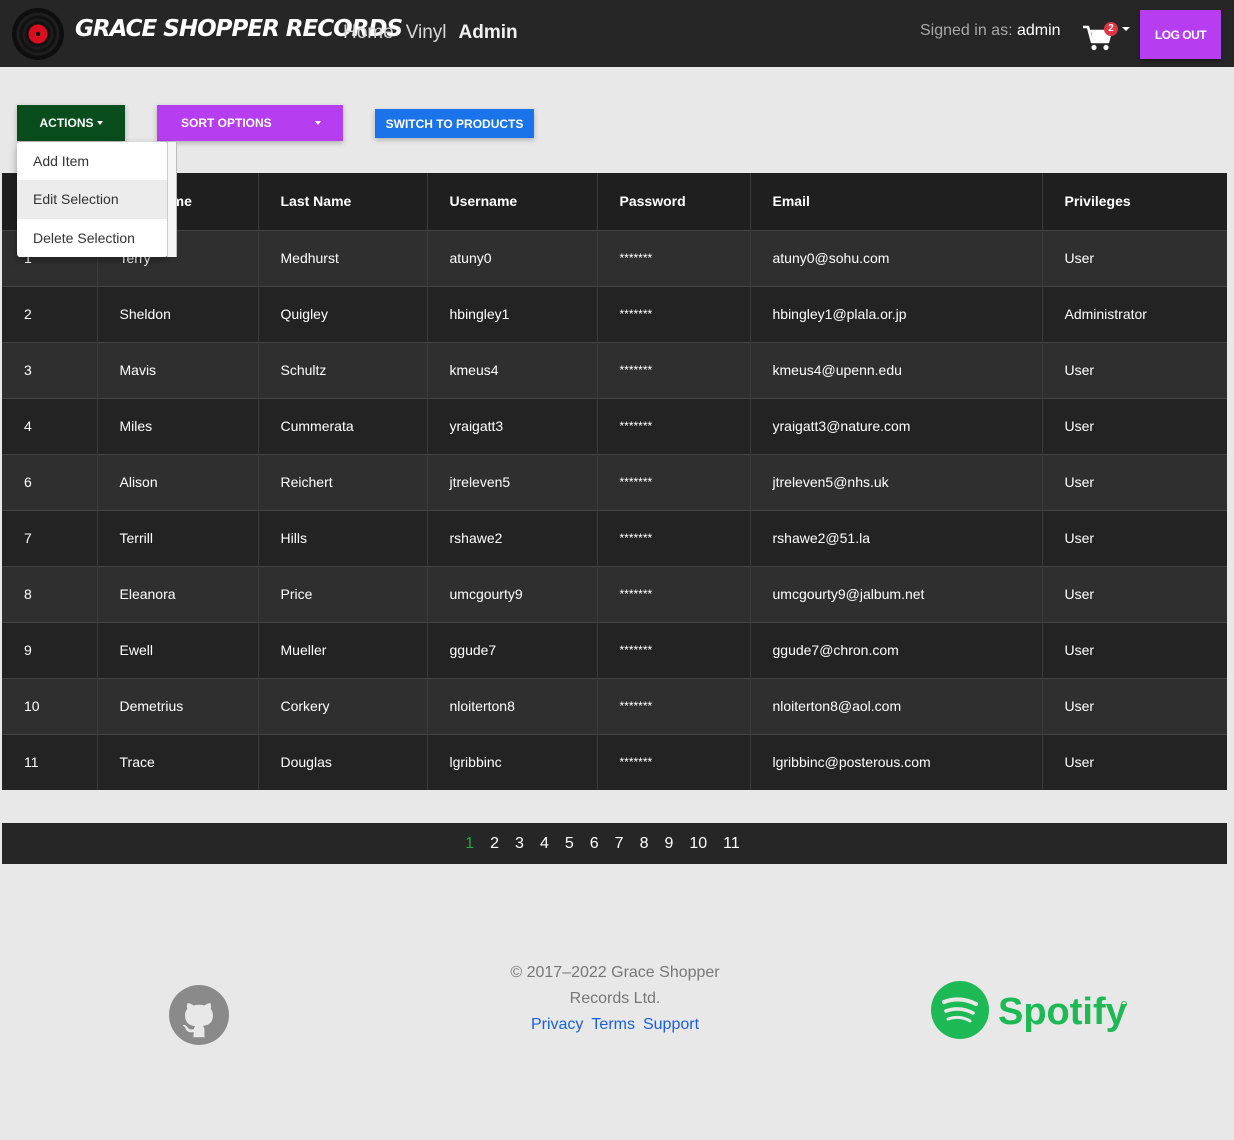  I want to click on cart-dropdown-caret-icon, so click(1126, 29).